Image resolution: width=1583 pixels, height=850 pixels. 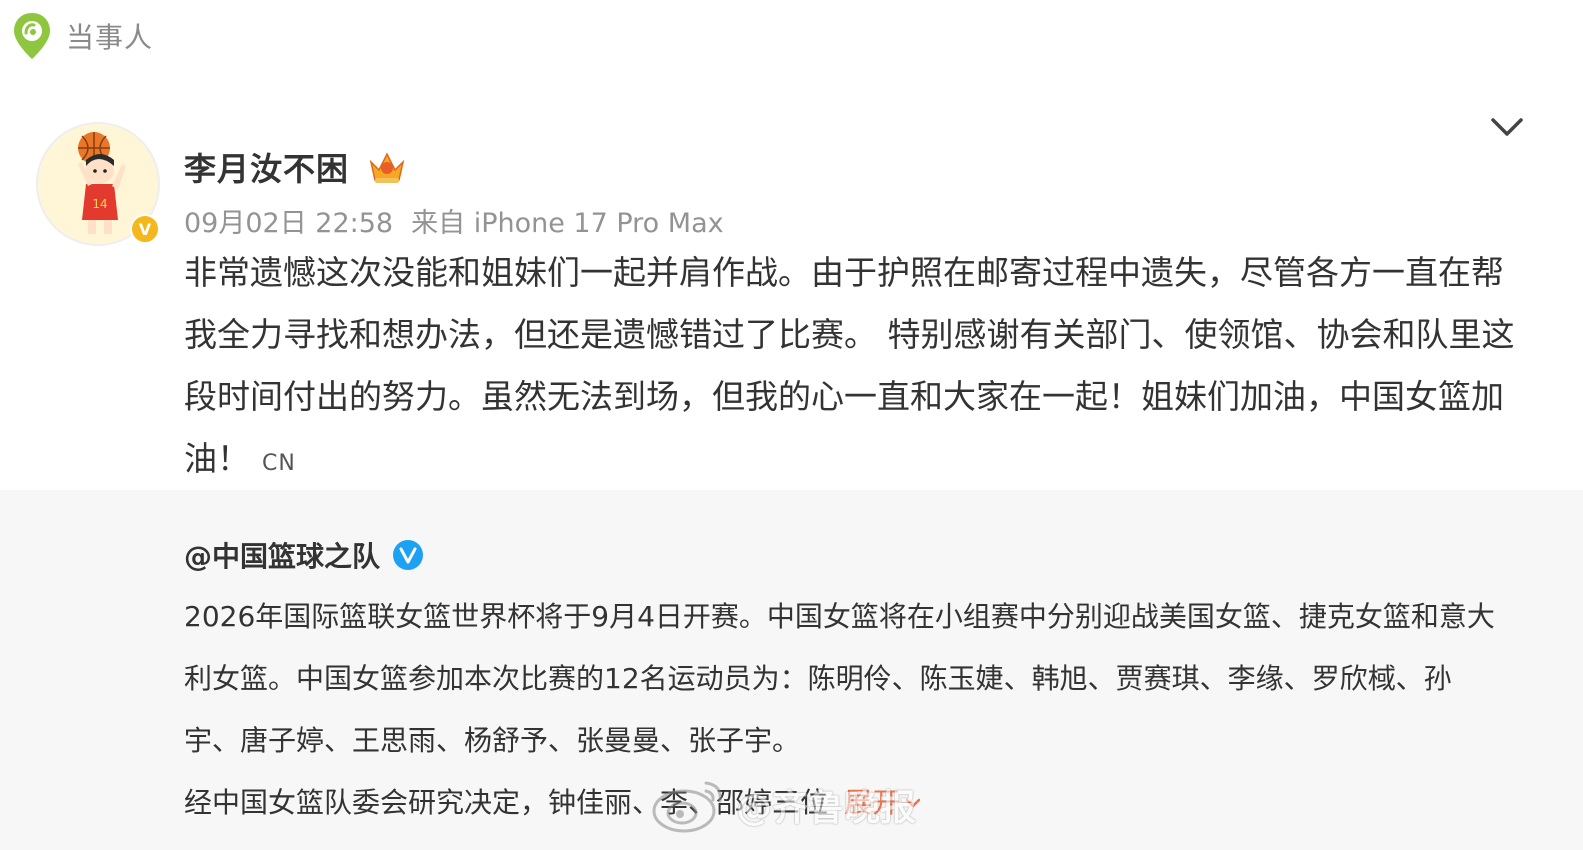 What do you see at coordinates (99, 204) in the screenshot?
I see `svg-text: 14` at bounding box center [99, 204].